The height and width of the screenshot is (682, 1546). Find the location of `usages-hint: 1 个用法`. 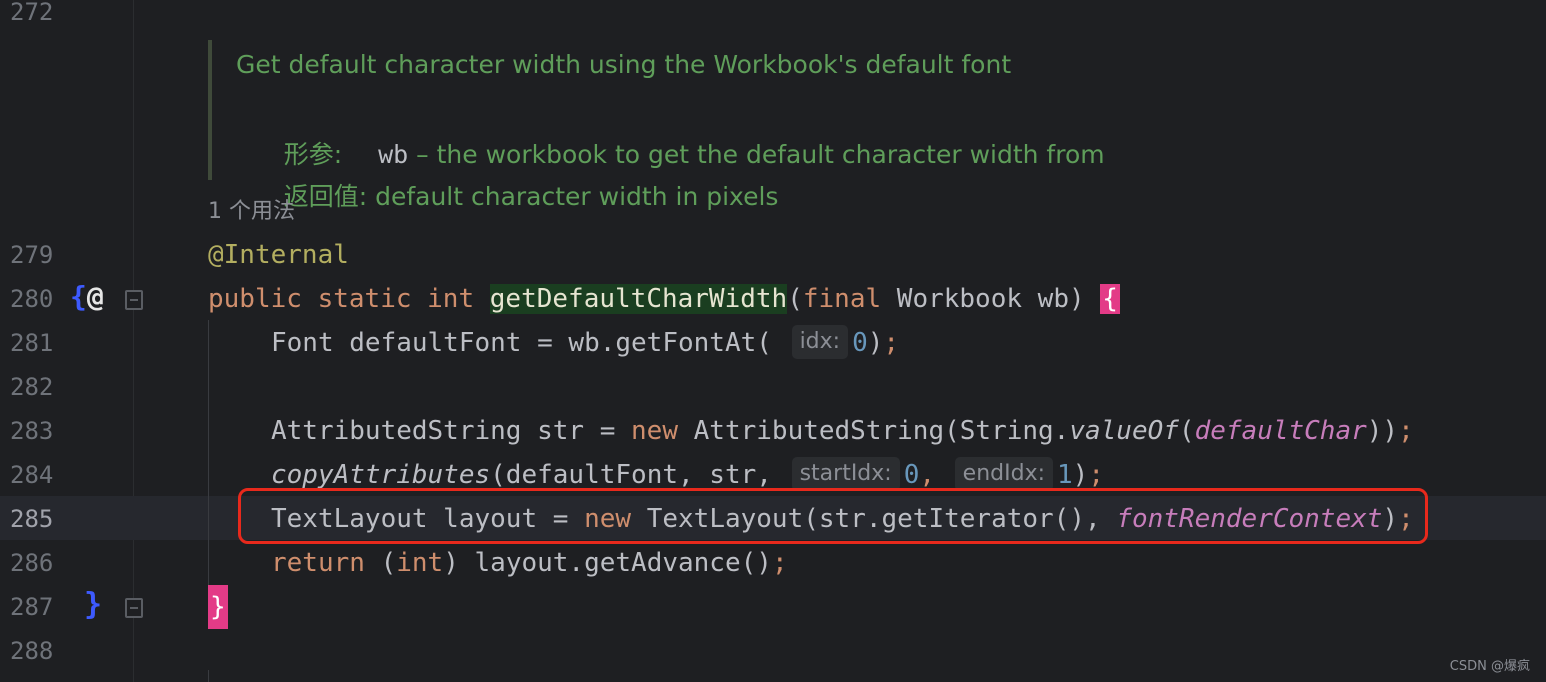

usages-hint: 1 个用法 is located at coordinates (251, 212).